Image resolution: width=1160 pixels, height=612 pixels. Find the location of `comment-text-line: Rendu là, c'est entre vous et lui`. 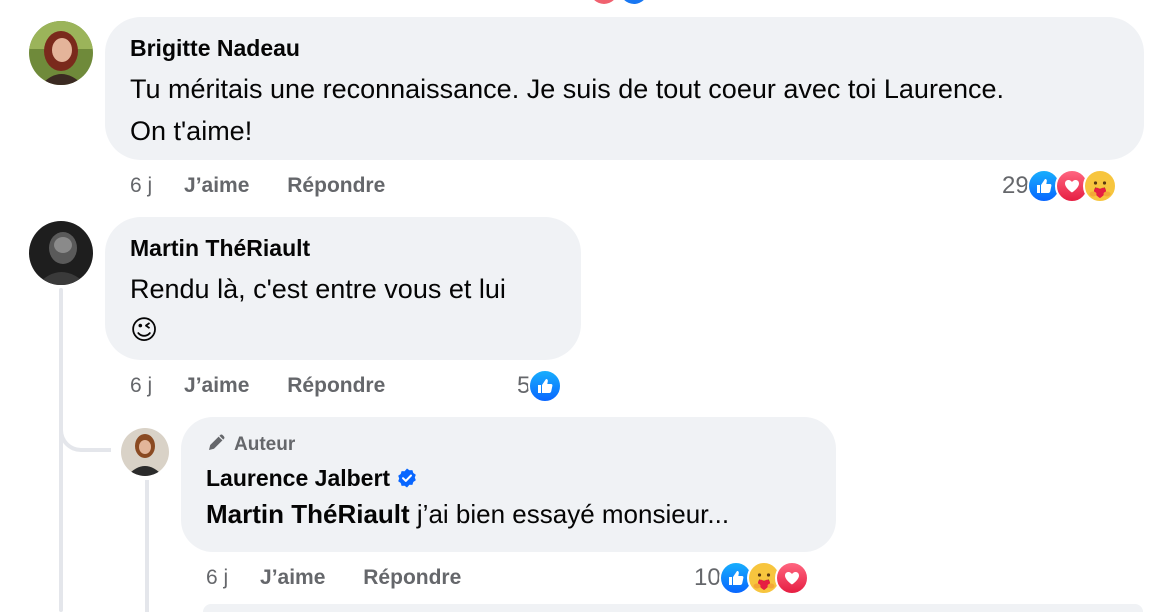

comment-text-line: Rendu là, c'est entre vous et lui is located at coordinates (318, 289).